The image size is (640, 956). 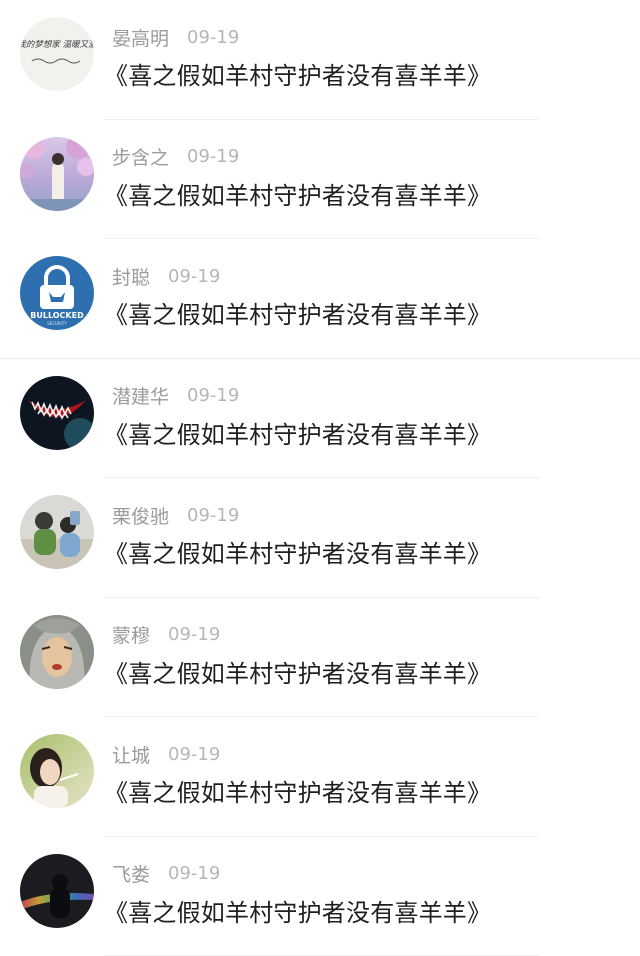 What do you see at coordinates (131, 276) in the screenshot?
I see `comment-username: 封聪` at bounding box center [131, 276].